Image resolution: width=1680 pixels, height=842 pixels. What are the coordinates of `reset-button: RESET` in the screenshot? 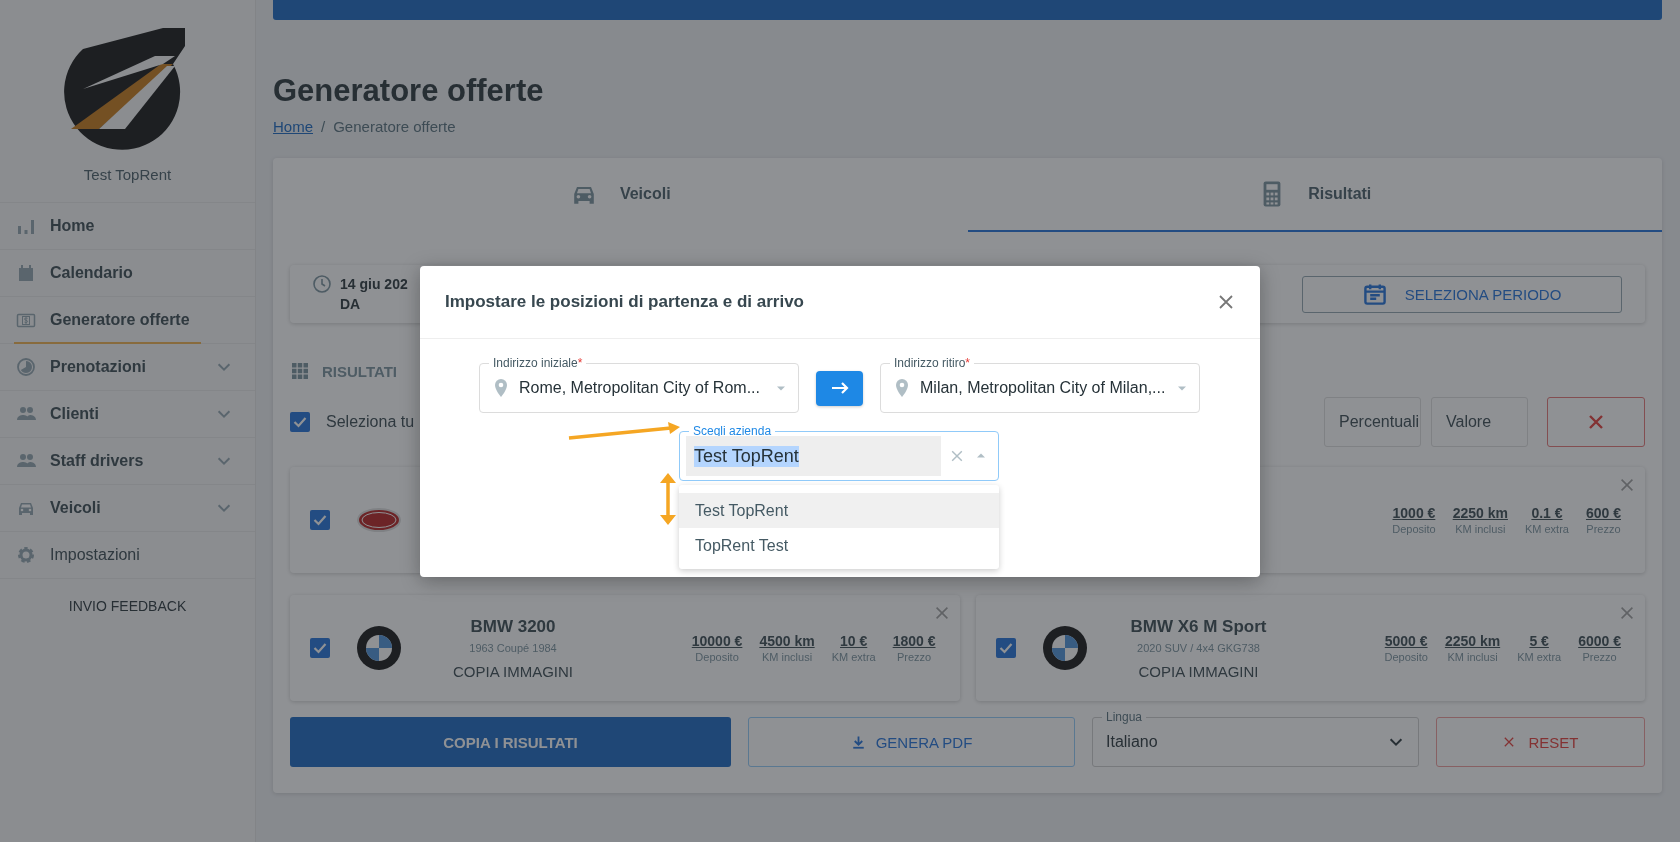 It's located at (1540, 742).